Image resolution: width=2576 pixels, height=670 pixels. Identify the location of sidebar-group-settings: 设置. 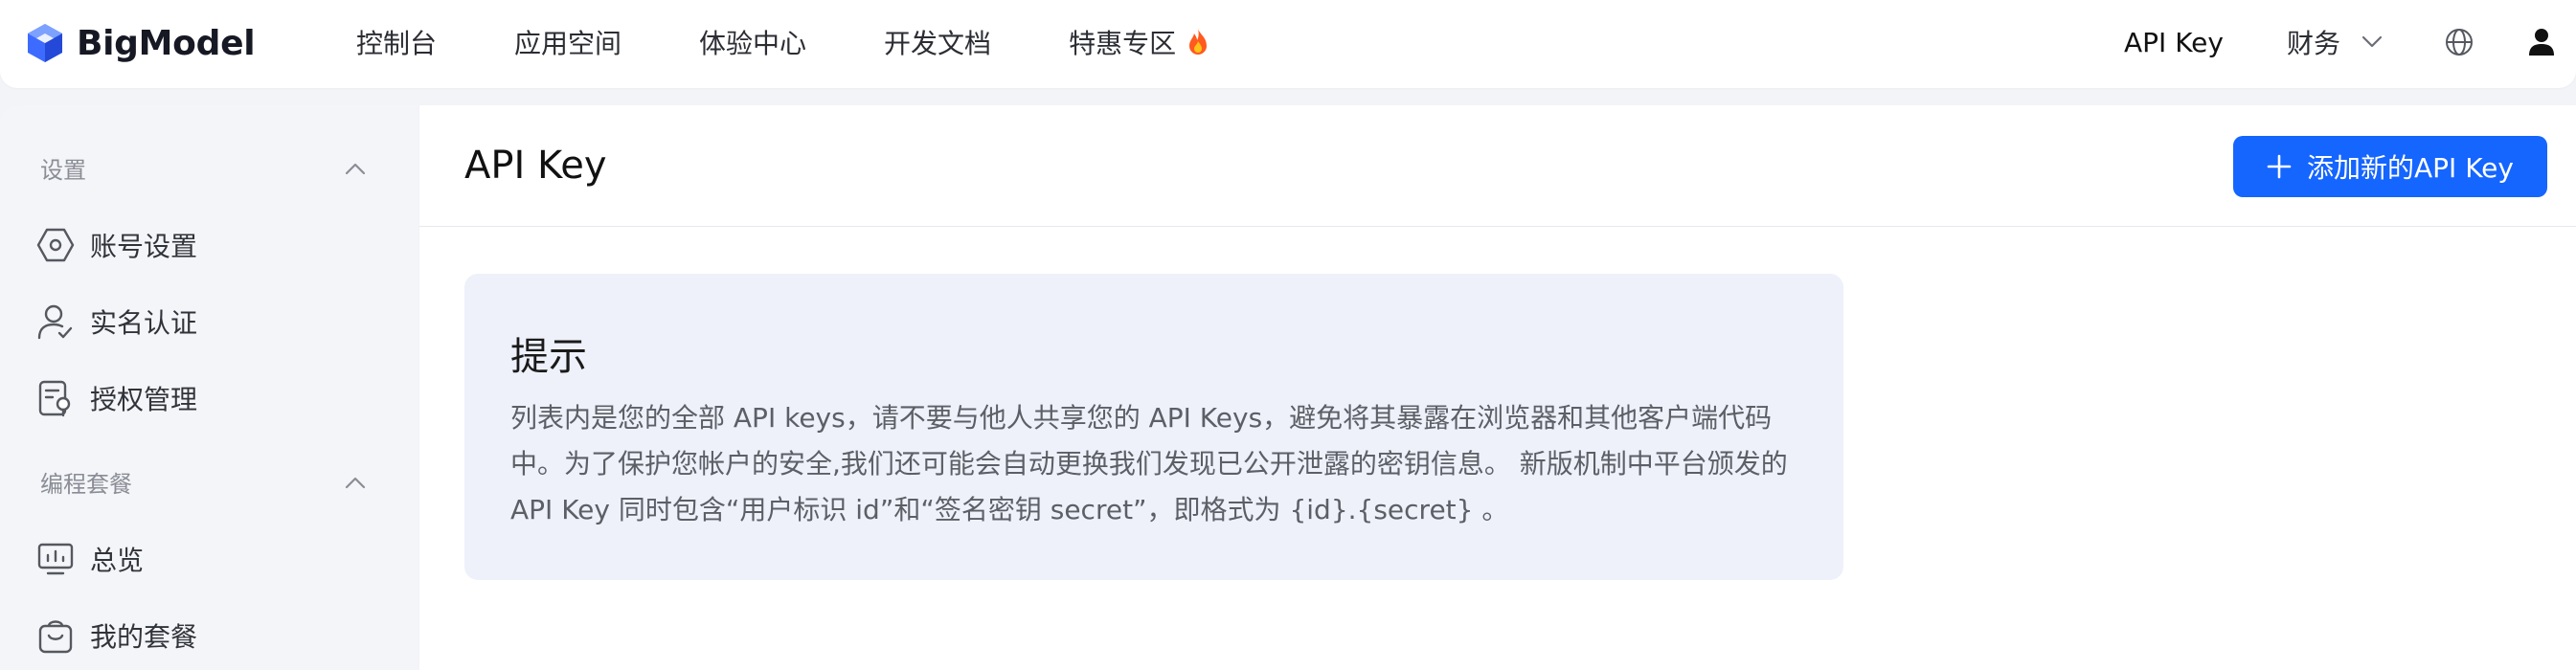
(203, 168).